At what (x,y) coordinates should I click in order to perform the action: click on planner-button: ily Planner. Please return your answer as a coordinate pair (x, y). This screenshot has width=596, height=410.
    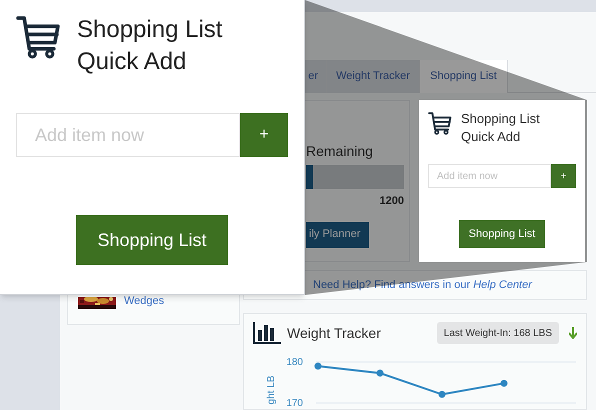
    Looking at the image, I should click on (337, 235).